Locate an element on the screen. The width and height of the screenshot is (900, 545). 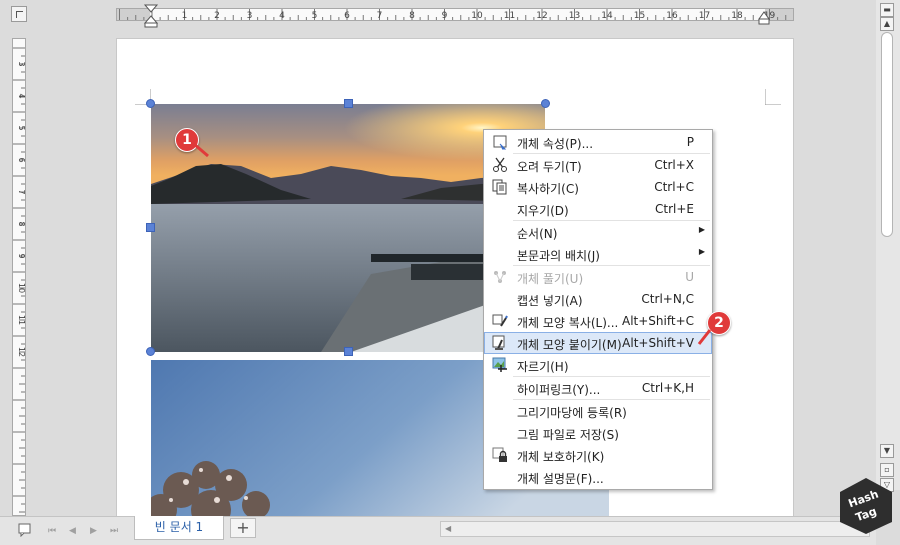
hashtag-logo: Hash Tag is located at coordinates (866, 506).